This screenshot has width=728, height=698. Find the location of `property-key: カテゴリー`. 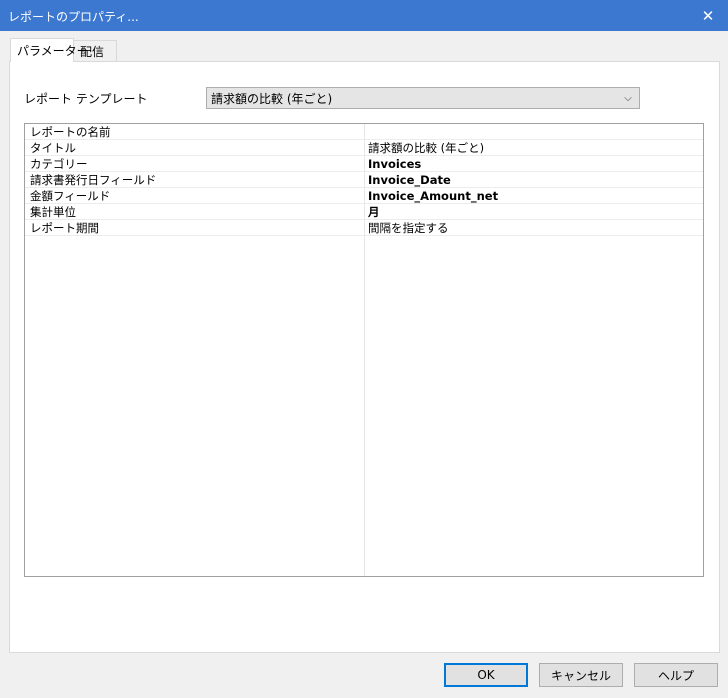

property-key: カテゴリー is located at coordinates (59, 164).